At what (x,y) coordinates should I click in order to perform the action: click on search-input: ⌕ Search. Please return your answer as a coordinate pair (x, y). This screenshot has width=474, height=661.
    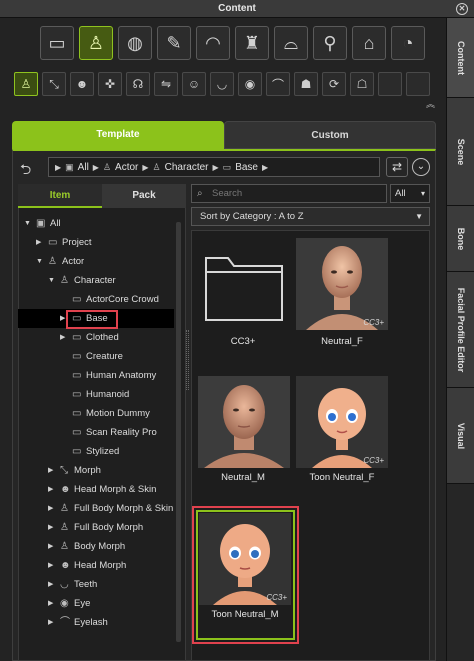
    Looking at the image, I should click on (289, 193).